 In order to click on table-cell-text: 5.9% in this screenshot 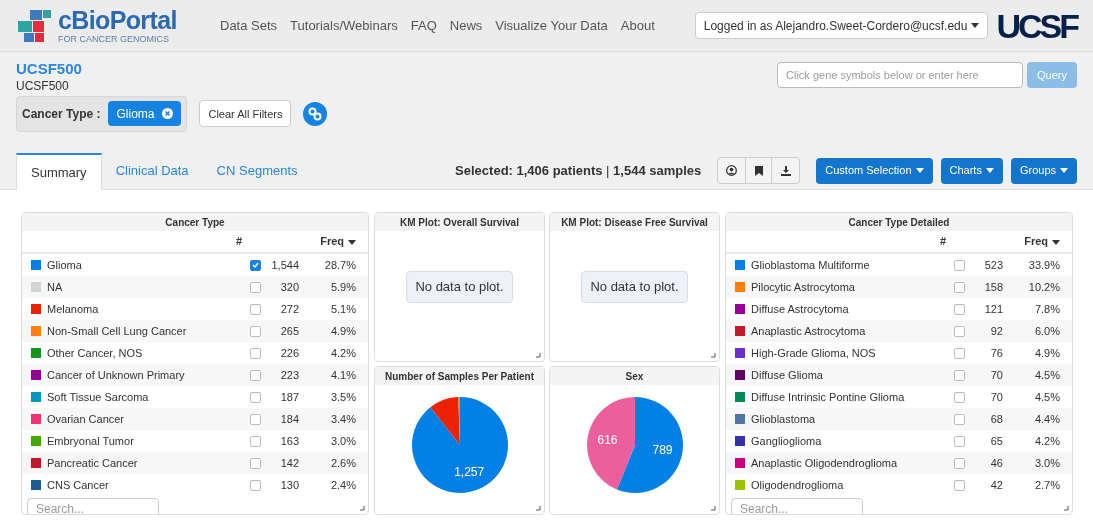, I will do `click(342, 287)`.